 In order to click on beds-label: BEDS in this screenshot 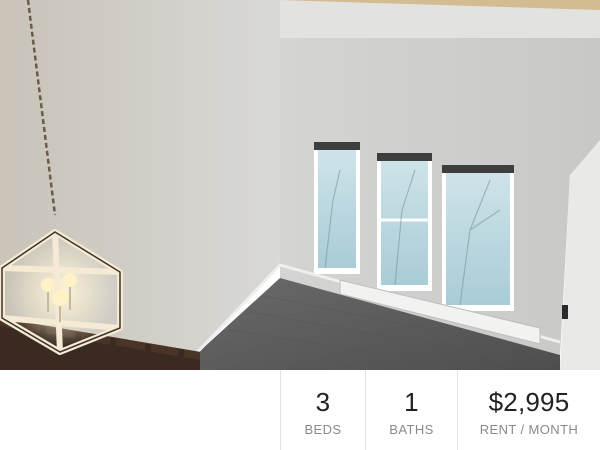, I will do `click(323, 429)`.